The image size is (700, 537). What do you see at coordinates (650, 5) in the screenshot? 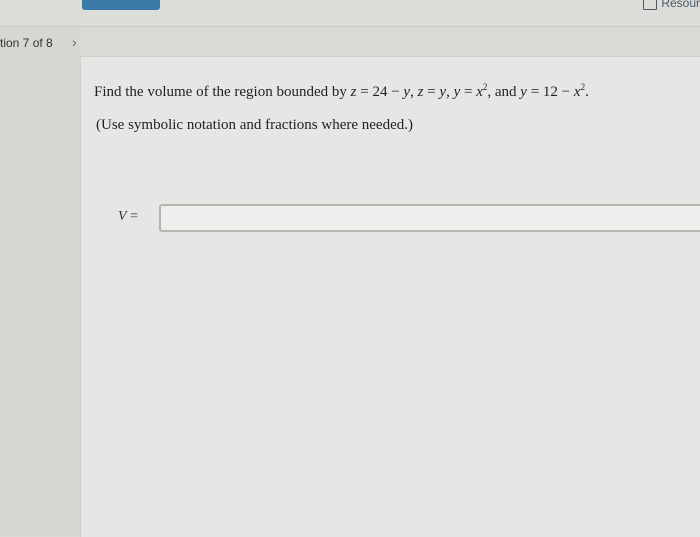
I see `resources-icon` at bounding box center [650, 5].